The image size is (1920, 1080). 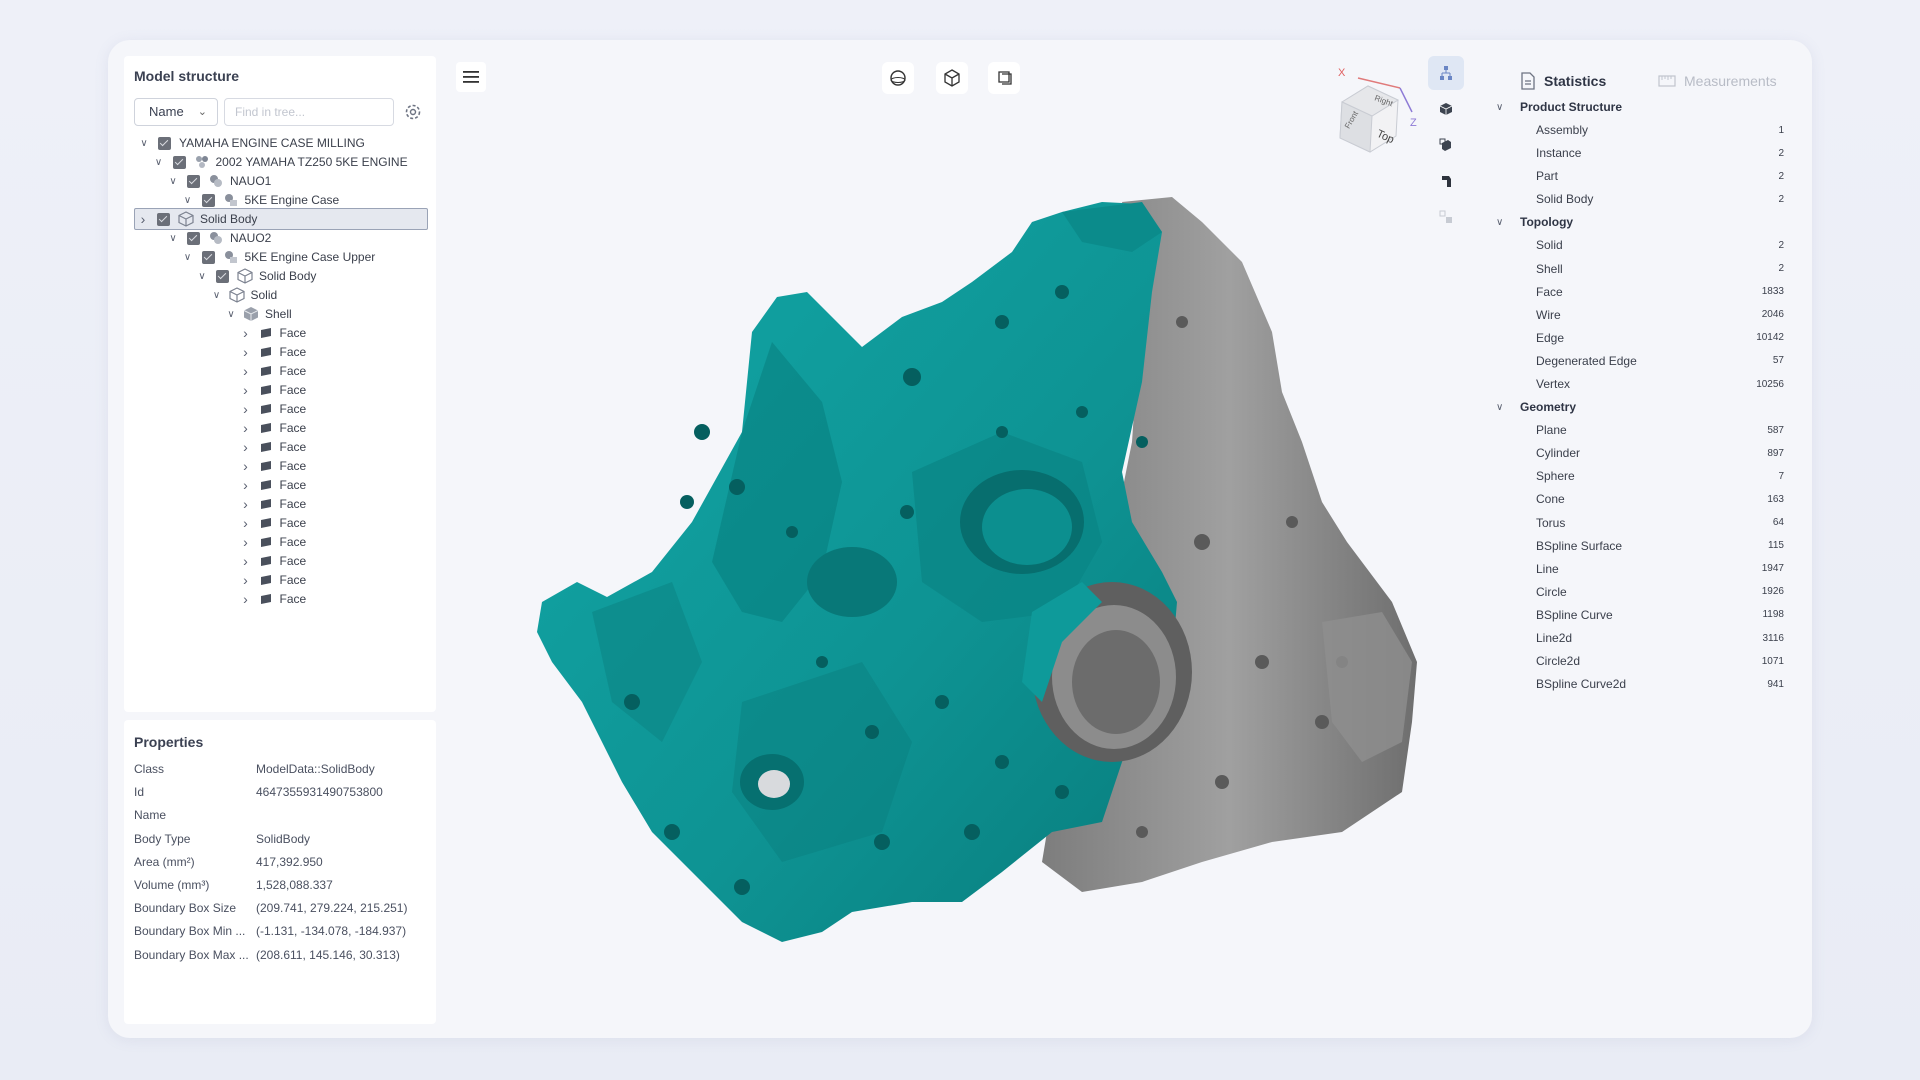 I want to click on property-key: Class, so click(x=149, y=769).